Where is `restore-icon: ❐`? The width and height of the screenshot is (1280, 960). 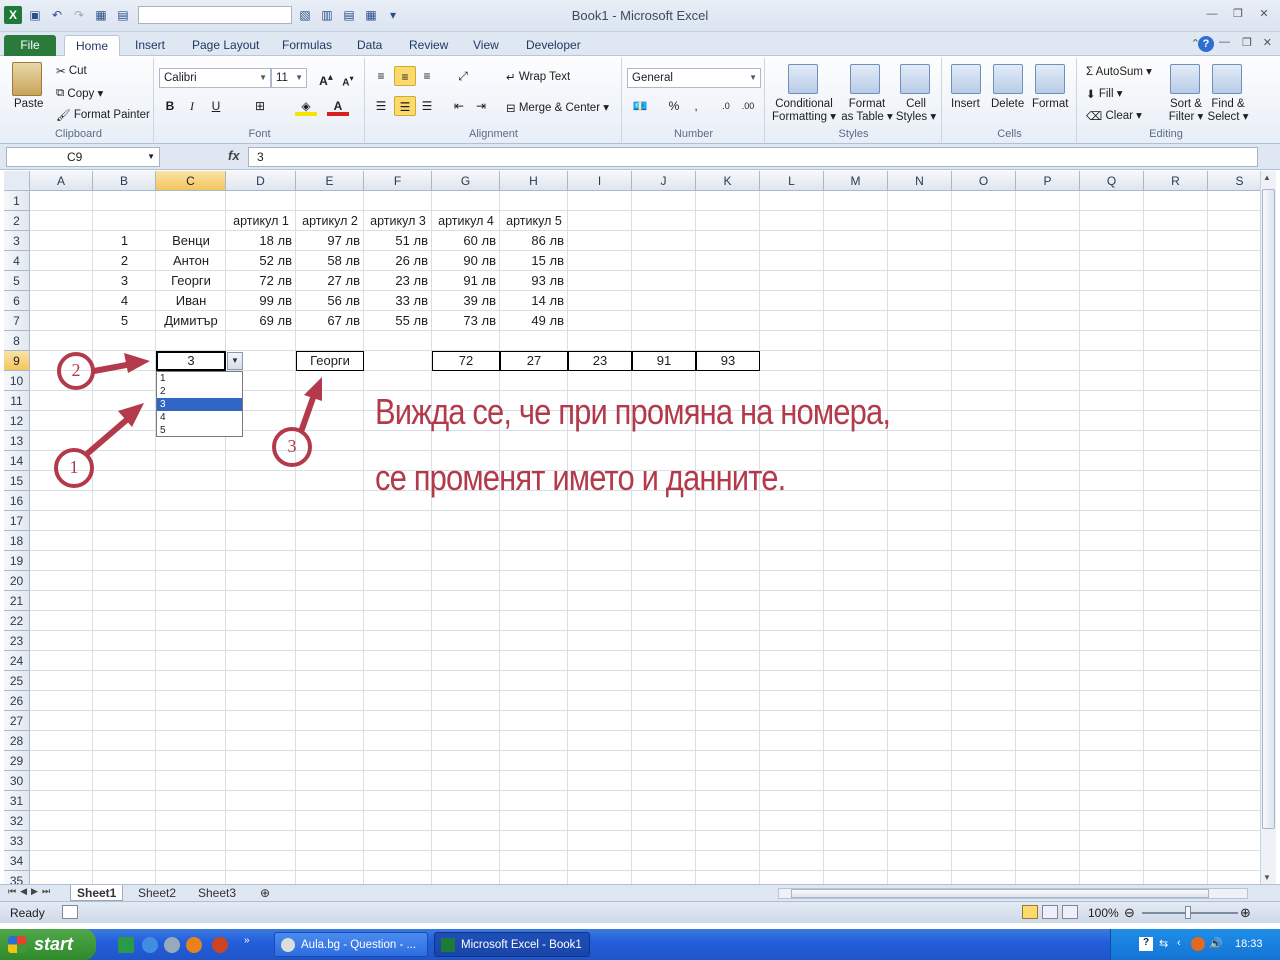 restore-icon: ❐ is located at coordinates (1238, 14).